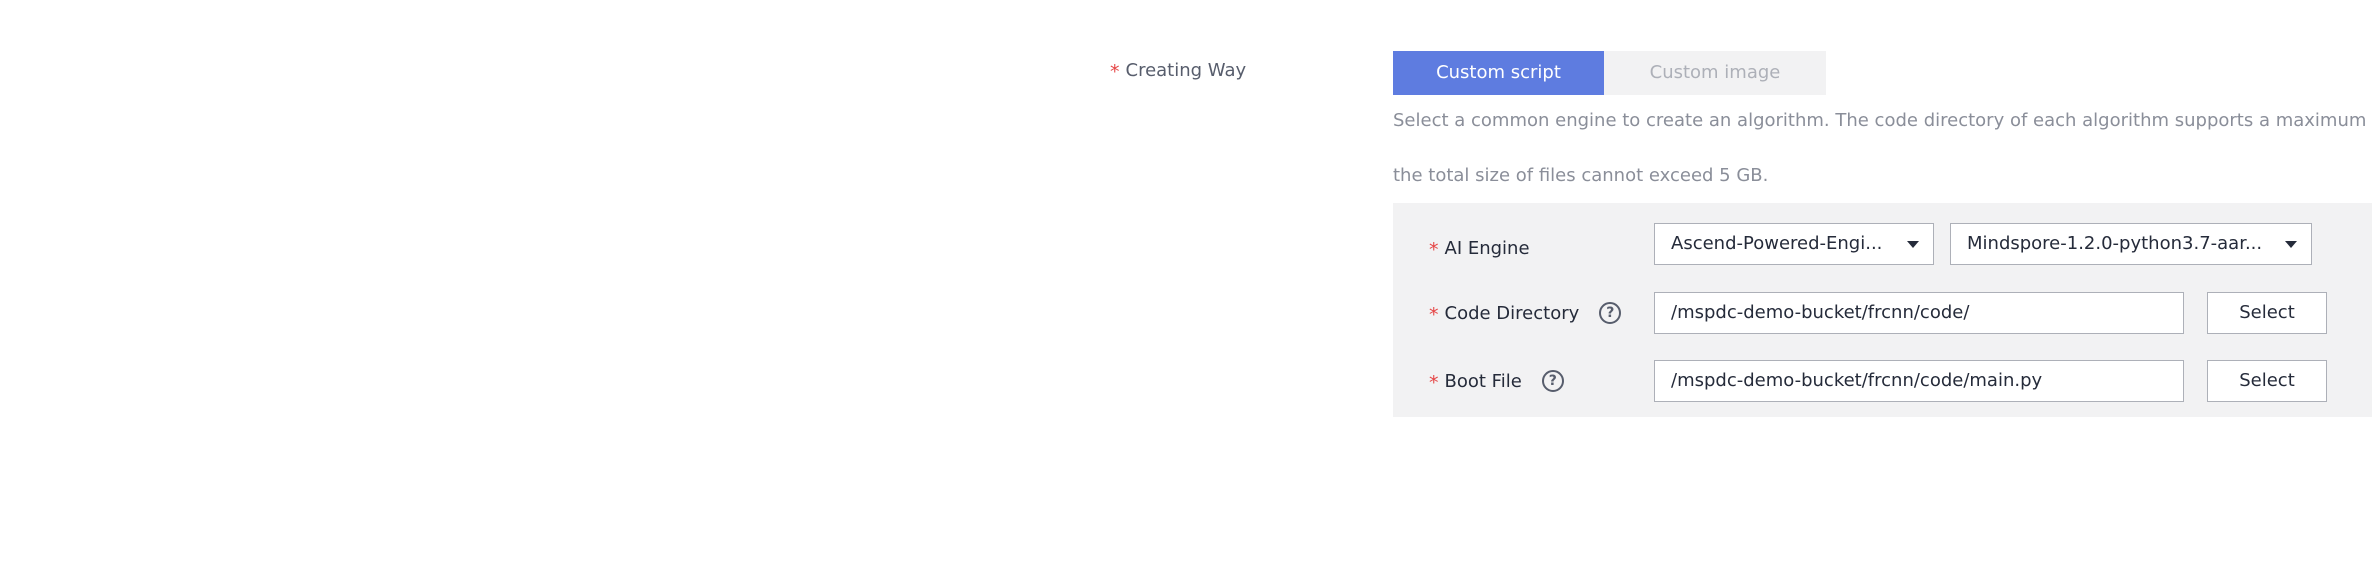 The height and width of the screenshot is (584, 2372). Describe the element at coordinates (1483, 381) in the screenshot. I see `boot-file-label-text: Boot File` at that location.